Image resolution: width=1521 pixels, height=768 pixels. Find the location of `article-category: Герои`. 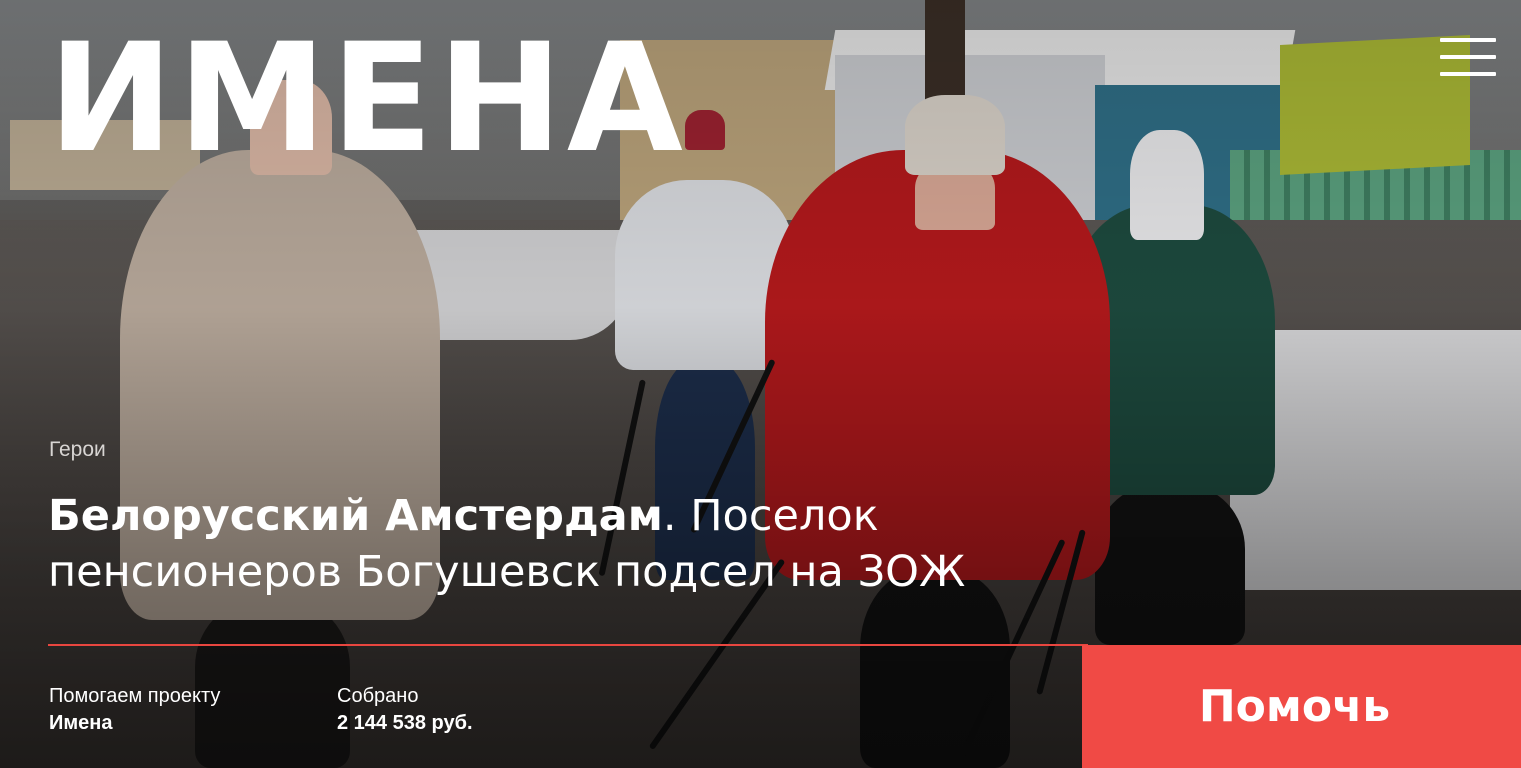

article-category: Герои is located at coordinates (77, 450).